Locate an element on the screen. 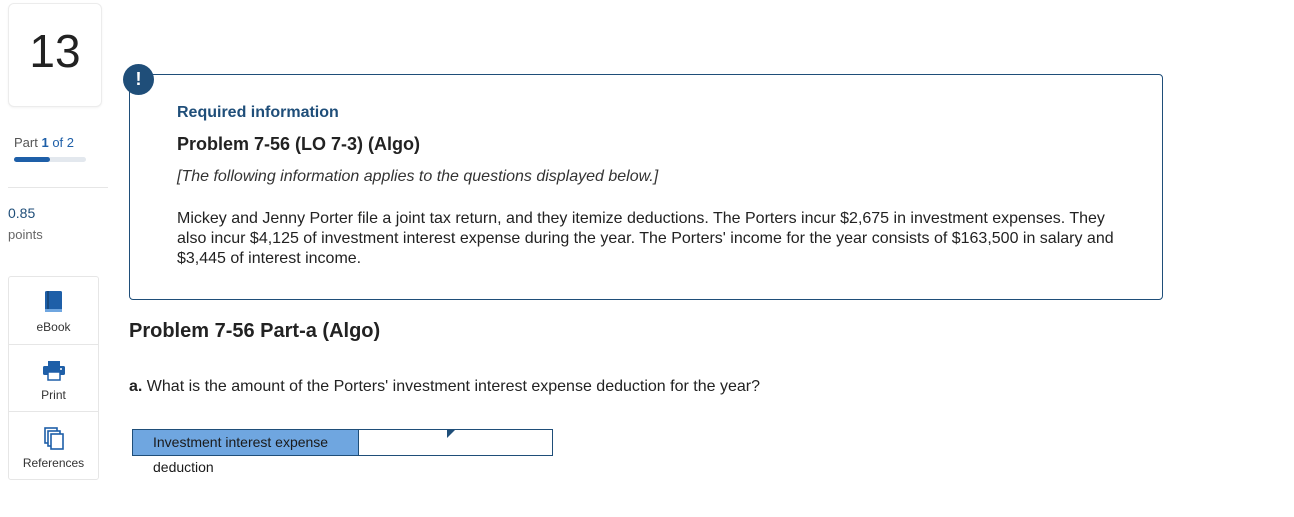 The height and width of the screenshot is (517, 1294). question-label: a. is located at coordinates (136, 386).